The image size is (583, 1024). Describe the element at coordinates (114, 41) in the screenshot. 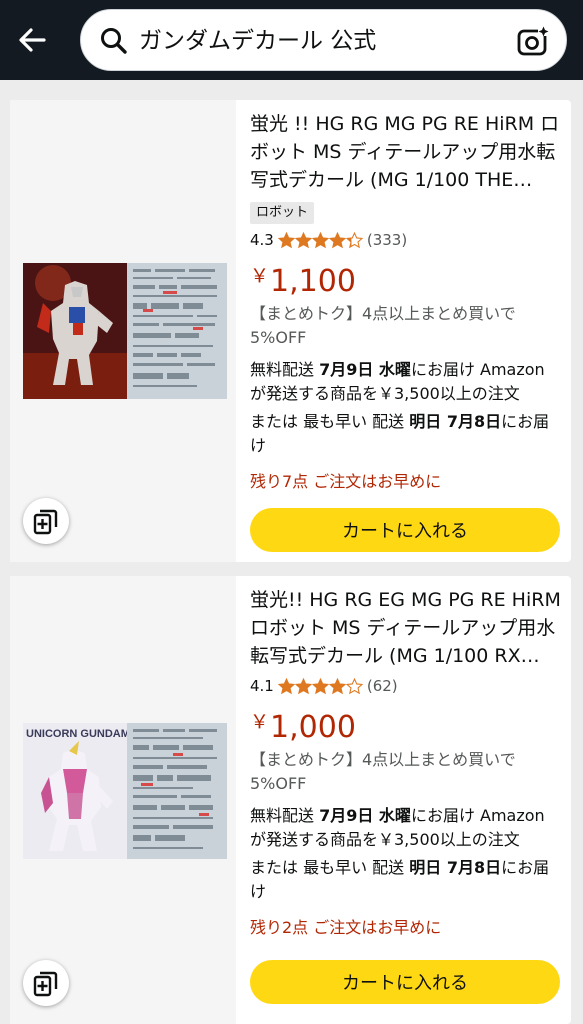

I see `search-icon` at that location.